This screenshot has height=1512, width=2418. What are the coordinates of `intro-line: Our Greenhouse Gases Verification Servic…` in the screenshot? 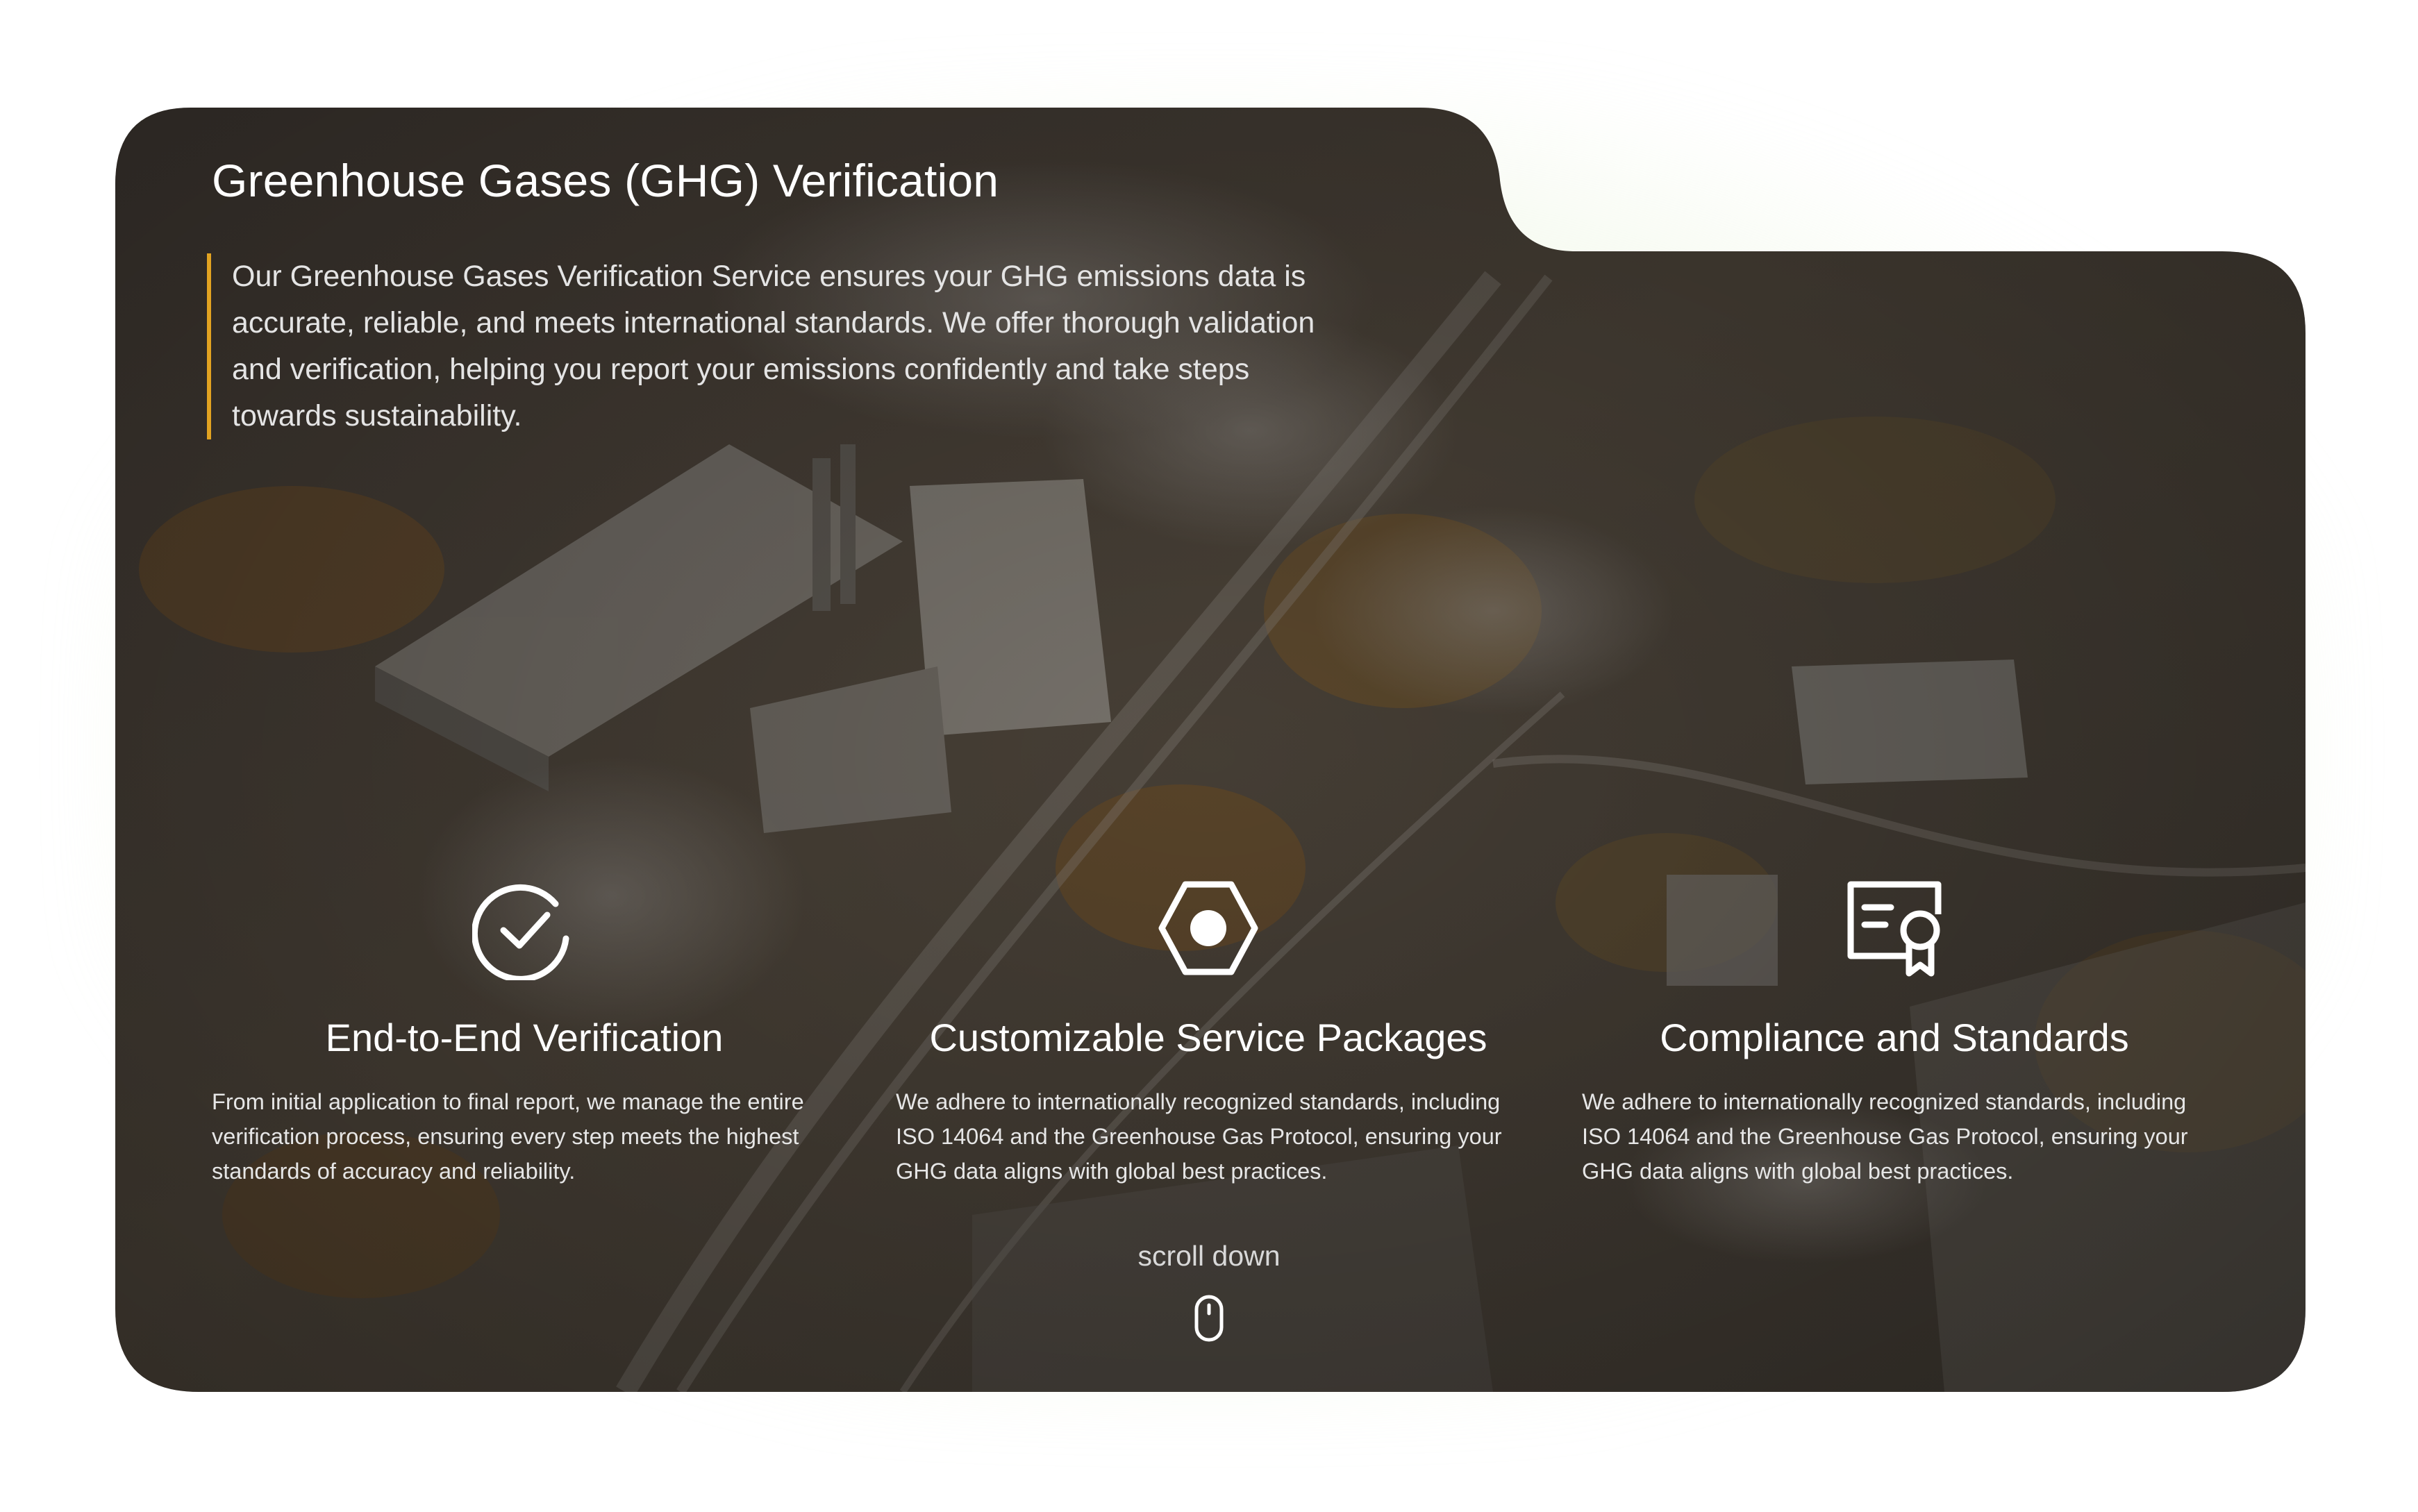 It's located at (769, 276).